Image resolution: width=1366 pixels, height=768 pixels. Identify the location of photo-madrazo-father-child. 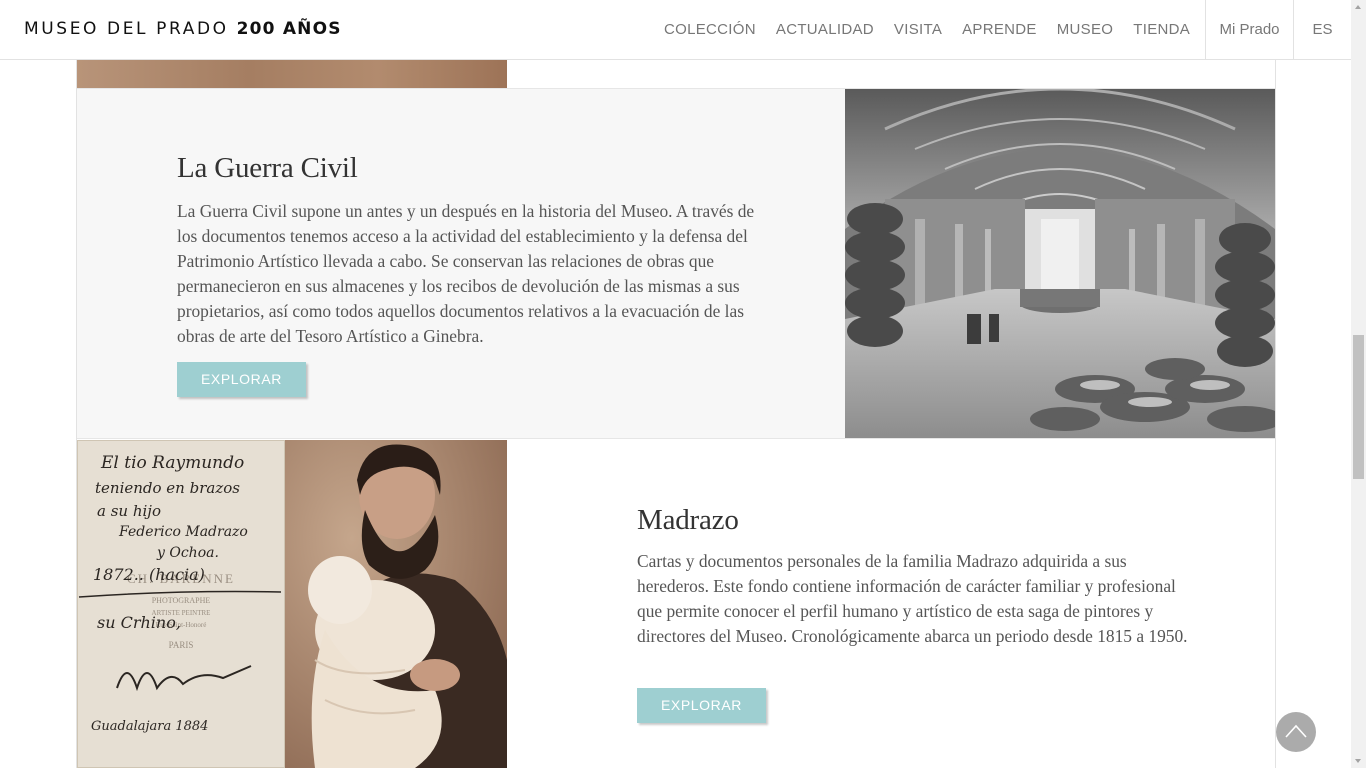
(396, 604).